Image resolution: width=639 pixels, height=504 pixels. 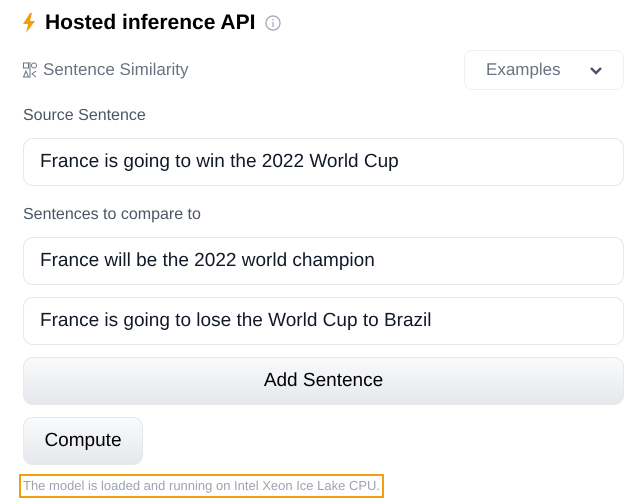 What do you see at coordinates (323, 321) in the screenshot?
I see `compare-sentence-field: France is going to lose the World Cup to Brazil` at bounding box center [323, 321].